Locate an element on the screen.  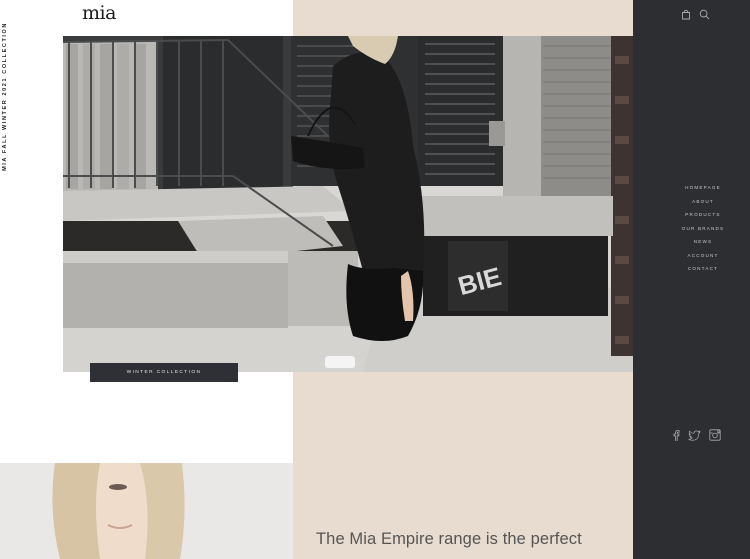
twitter-icon is located at coordinates (694, 437).